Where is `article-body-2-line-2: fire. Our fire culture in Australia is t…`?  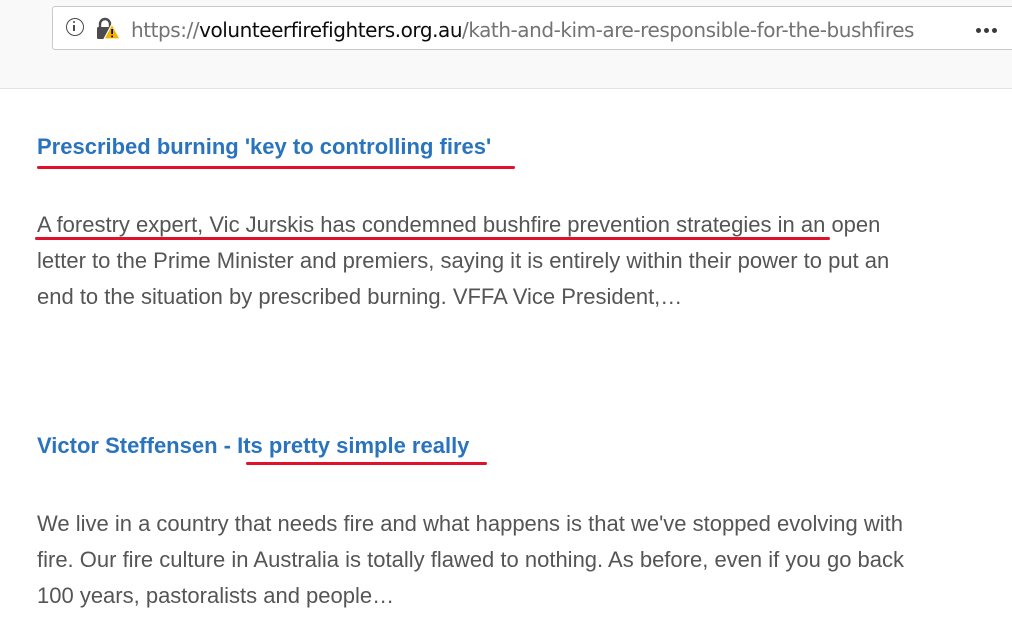
article-body-2-line-2: fire. Our fire culture in Australia is t… is located at coordinates (471, 559).